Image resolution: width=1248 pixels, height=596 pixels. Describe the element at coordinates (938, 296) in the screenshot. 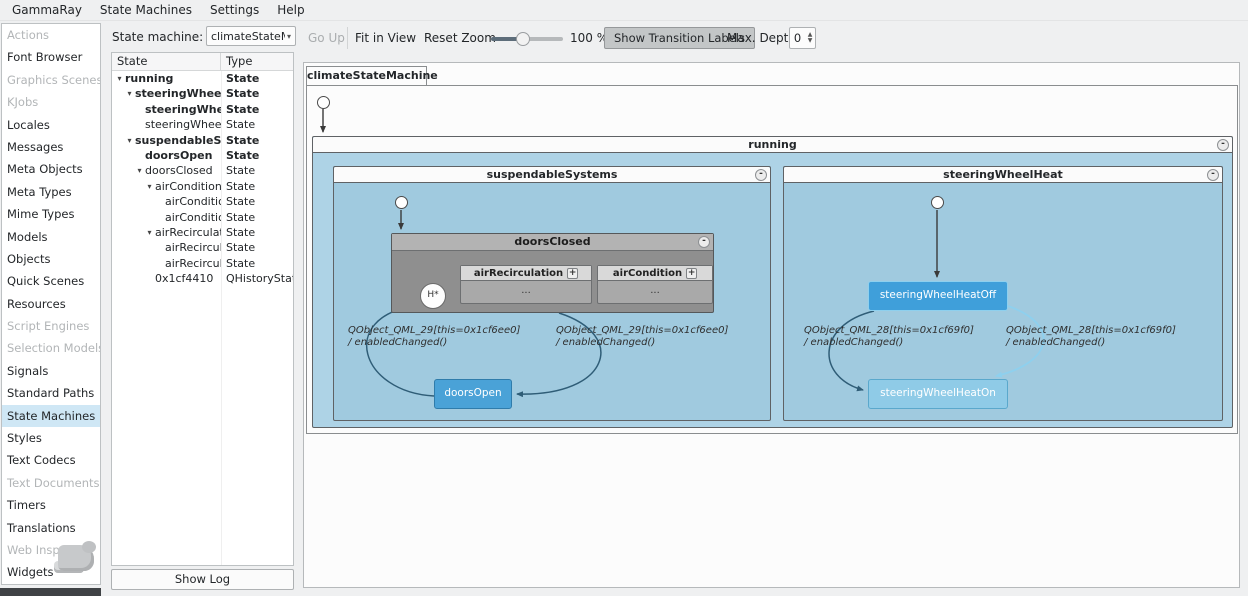

I see `state-steering-wheel-heat-off: steeringWheelHeatOff` at that location.